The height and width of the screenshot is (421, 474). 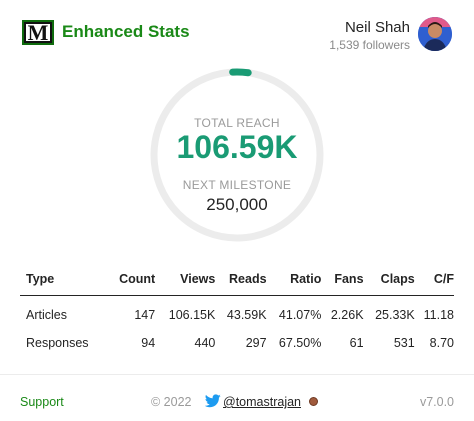 What do you see at coordinates (347, 315) in the screenshot?
I see `table-cell: 2.26K` at bounding box center [347, 315].